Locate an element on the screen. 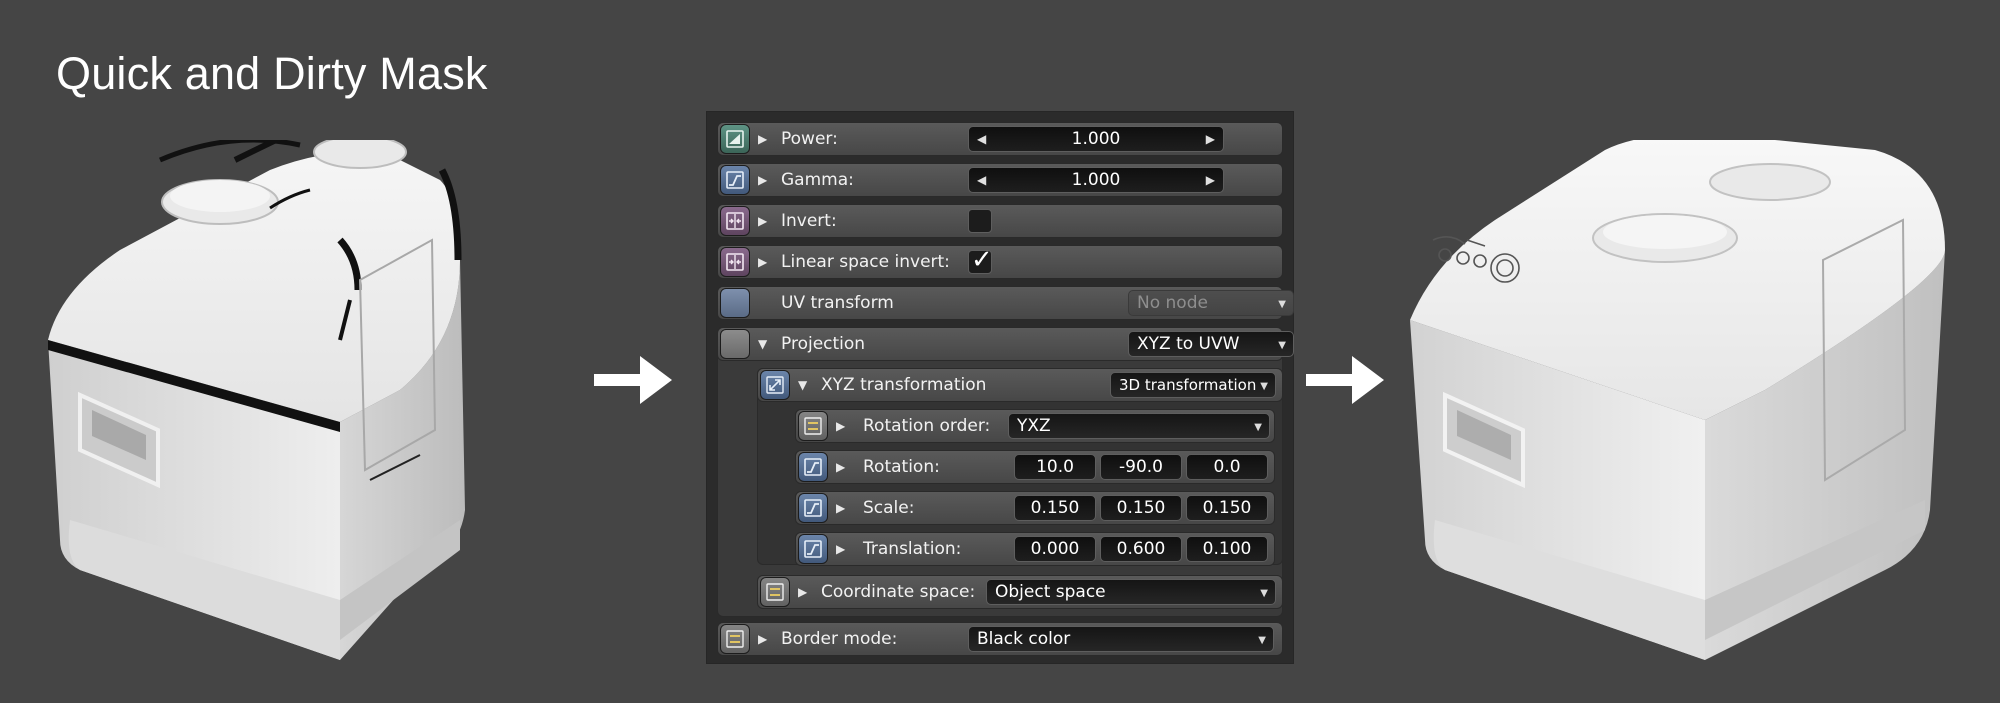 This screenshot has width=2000, height=703. scale-z-field: 0.150 is located at coordinates (1227, 508).